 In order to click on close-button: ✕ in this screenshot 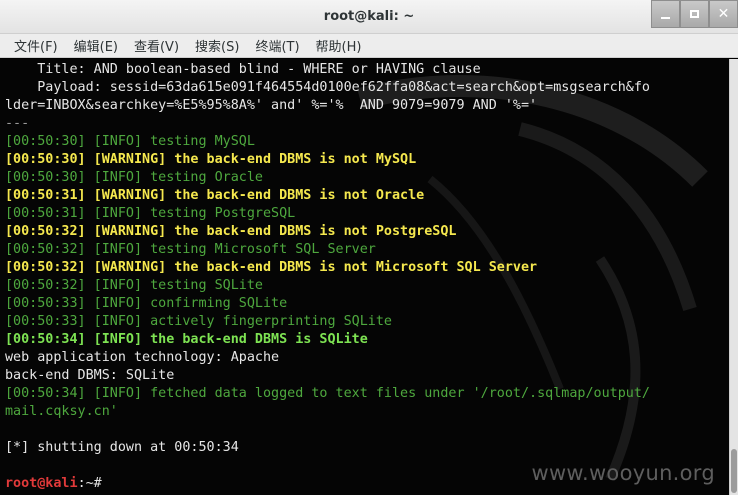, I will do `click(723, 14)`.